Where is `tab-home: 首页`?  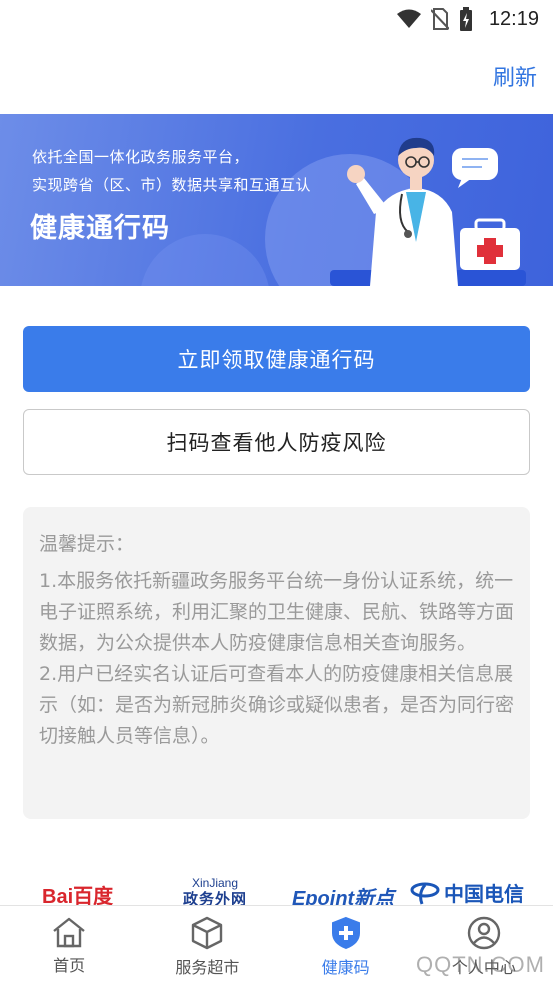 tab-home: 首页 is located at coordinates (69, 944).